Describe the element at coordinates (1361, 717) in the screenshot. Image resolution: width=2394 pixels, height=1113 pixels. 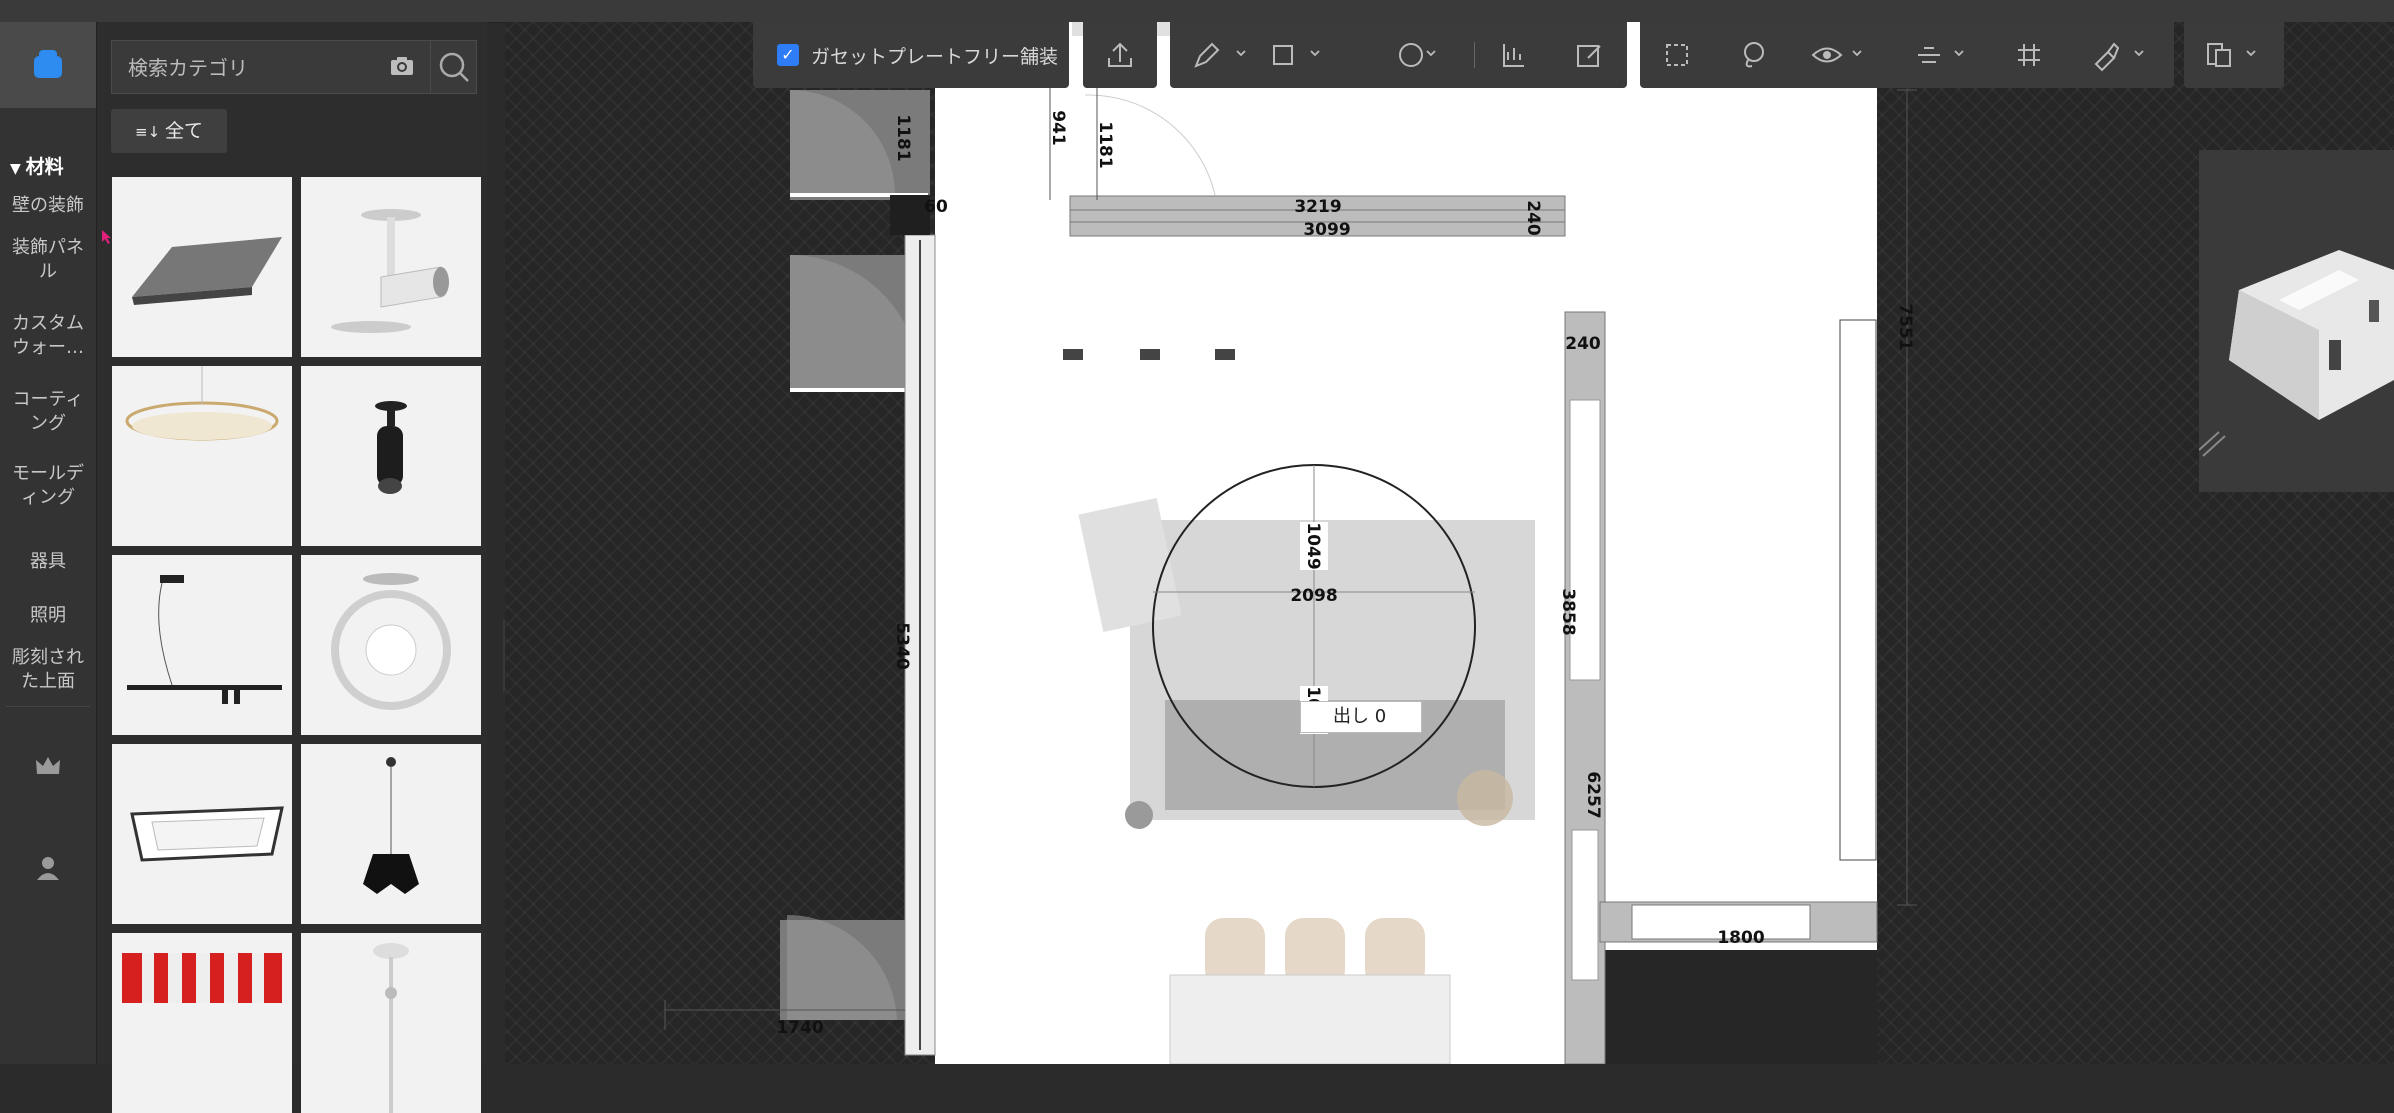
I see `offset-input: 出し 0` at that location.